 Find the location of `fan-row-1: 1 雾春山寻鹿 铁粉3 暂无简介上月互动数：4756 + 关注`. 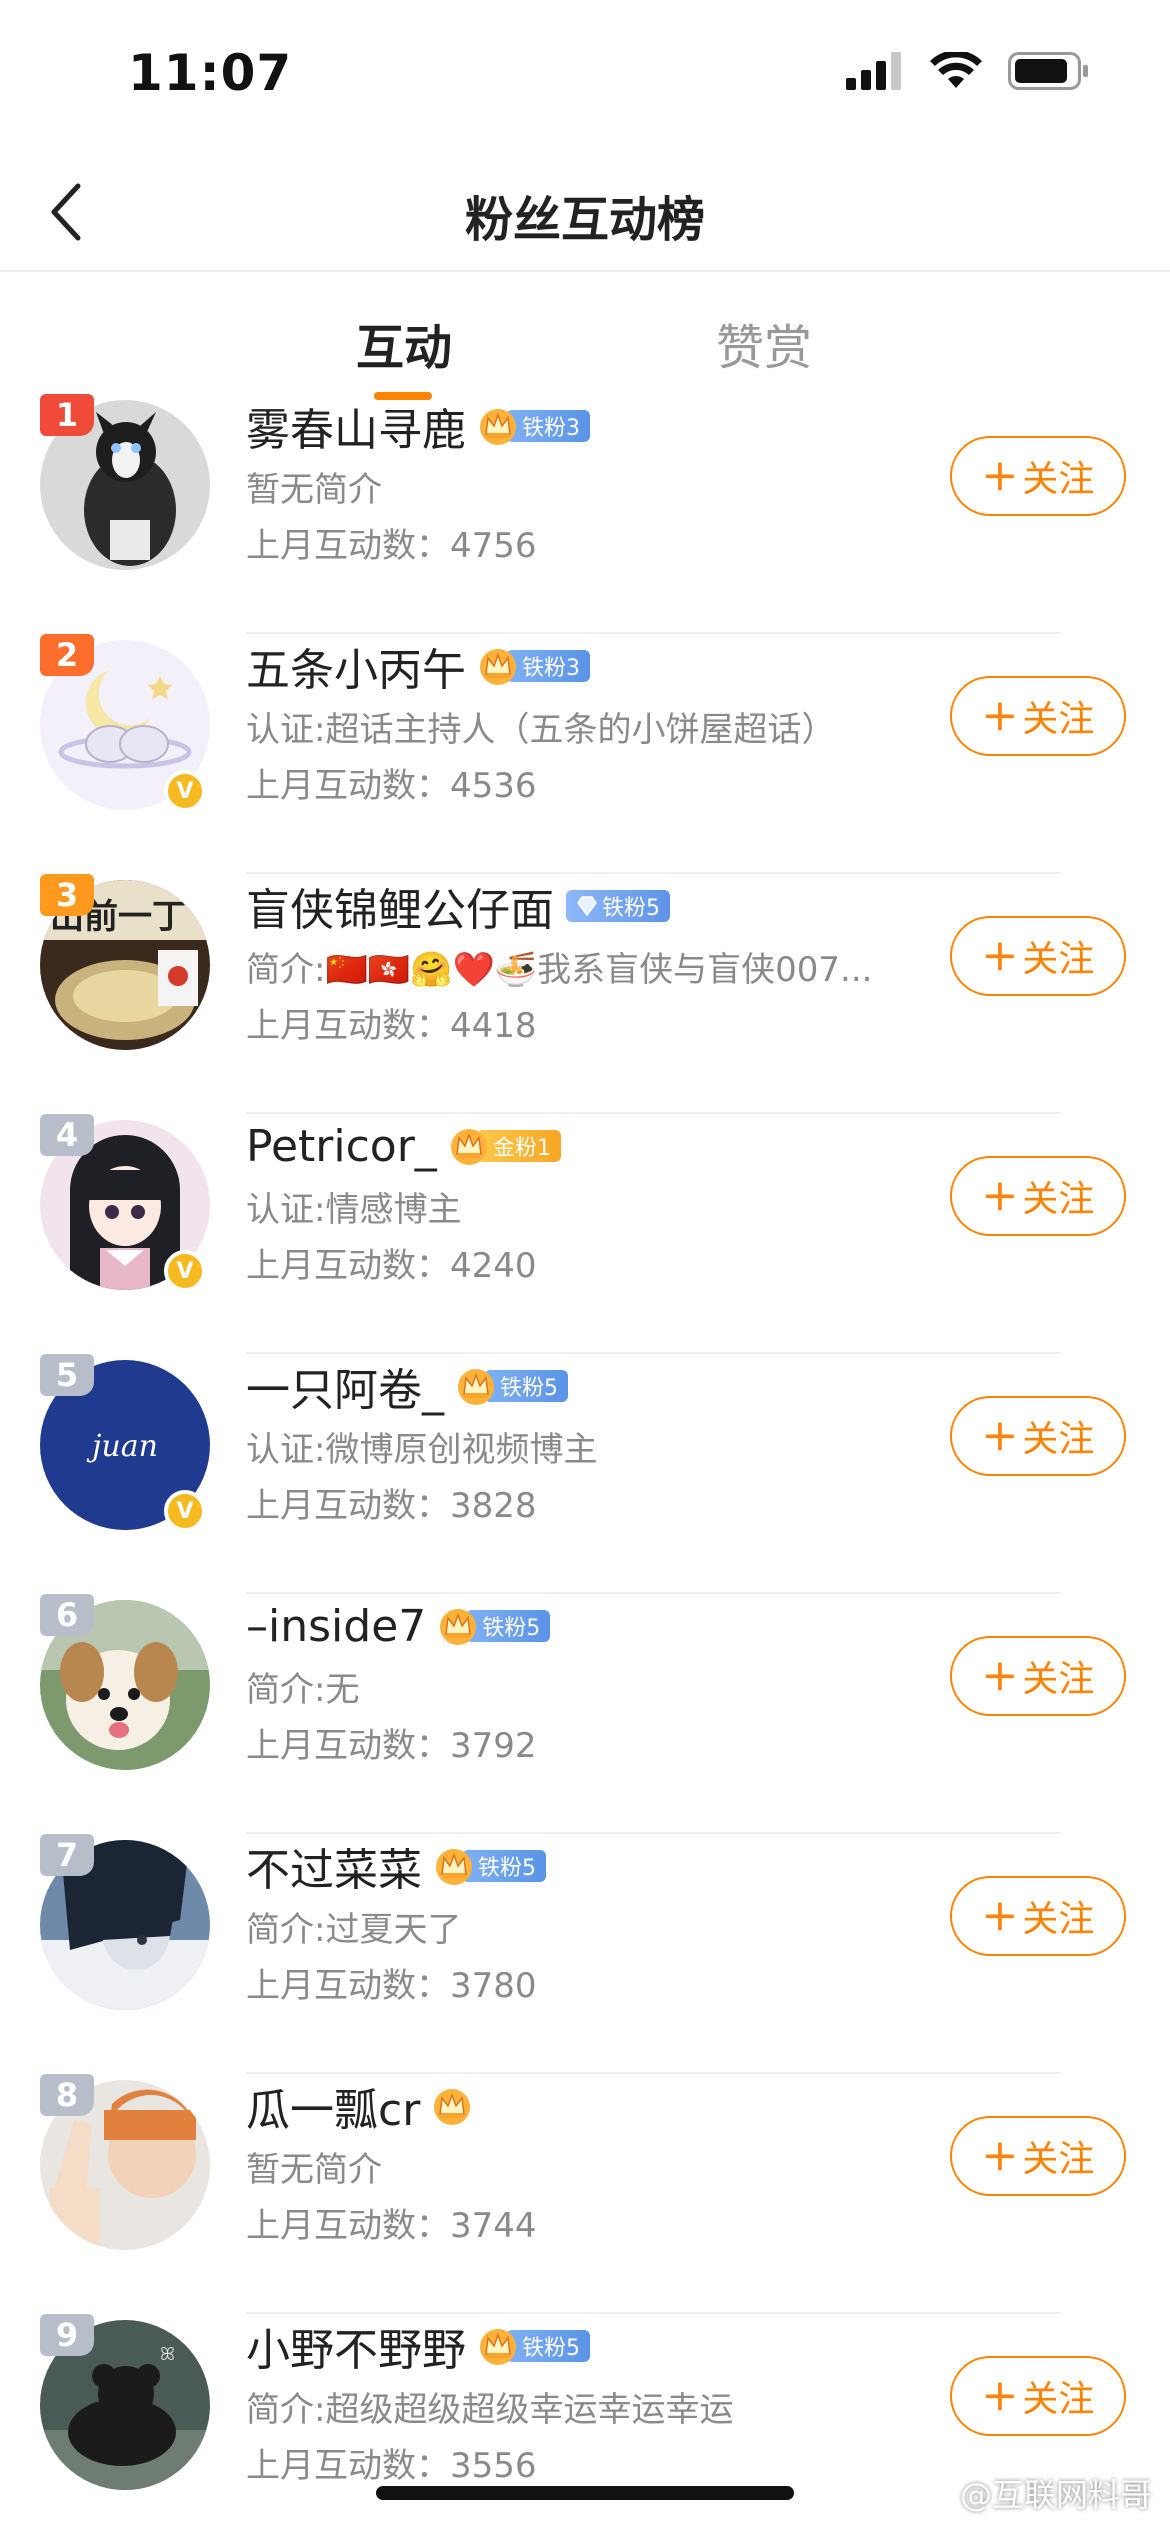

fan-row-1: 1 雾春山寻鹿 铁粉3 暂无简介上月互动数：4756 + 关注 is located at coordinates (585, 514).